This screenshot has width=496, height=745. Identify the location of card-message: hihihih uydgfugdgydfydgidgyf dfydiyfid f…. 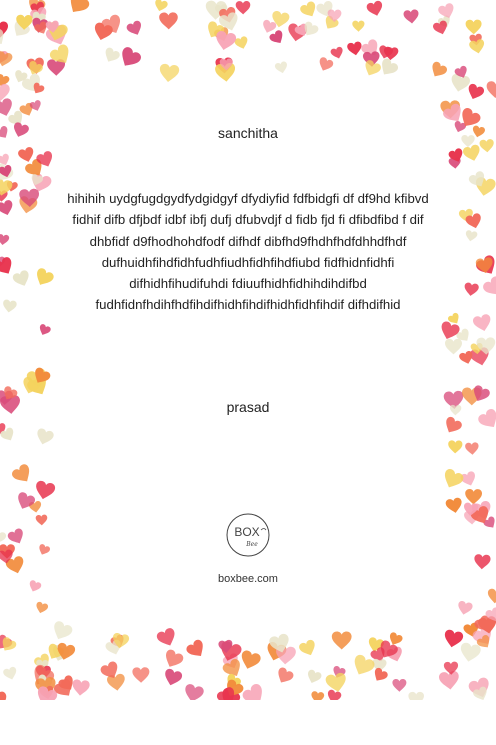
(248, 252).